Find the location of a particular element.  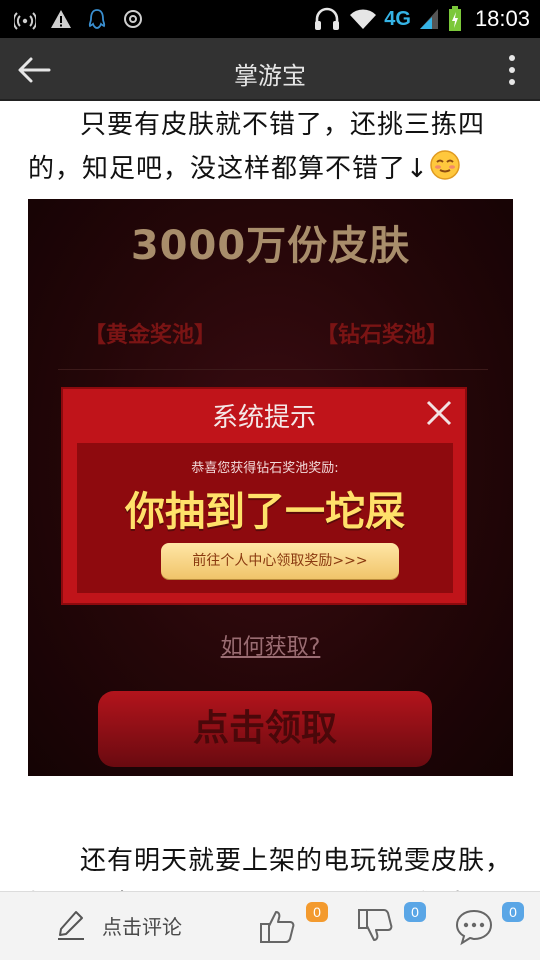

page-title: 掌游宝 is located at coordinates (270, 76).